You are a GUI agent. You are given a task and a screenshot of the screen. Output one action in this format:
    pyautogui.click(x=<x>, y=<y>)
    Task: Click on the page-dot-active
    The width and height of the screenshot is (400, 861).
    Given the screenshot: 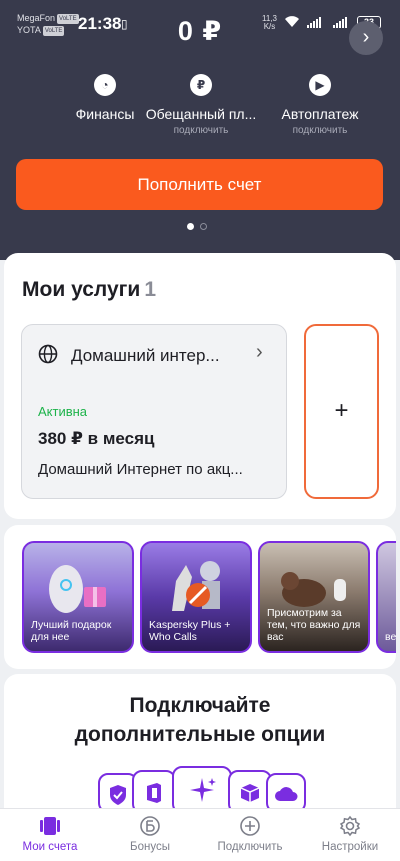 What is the action you would take?
    pyautogui.click(x=190, y=226)
    